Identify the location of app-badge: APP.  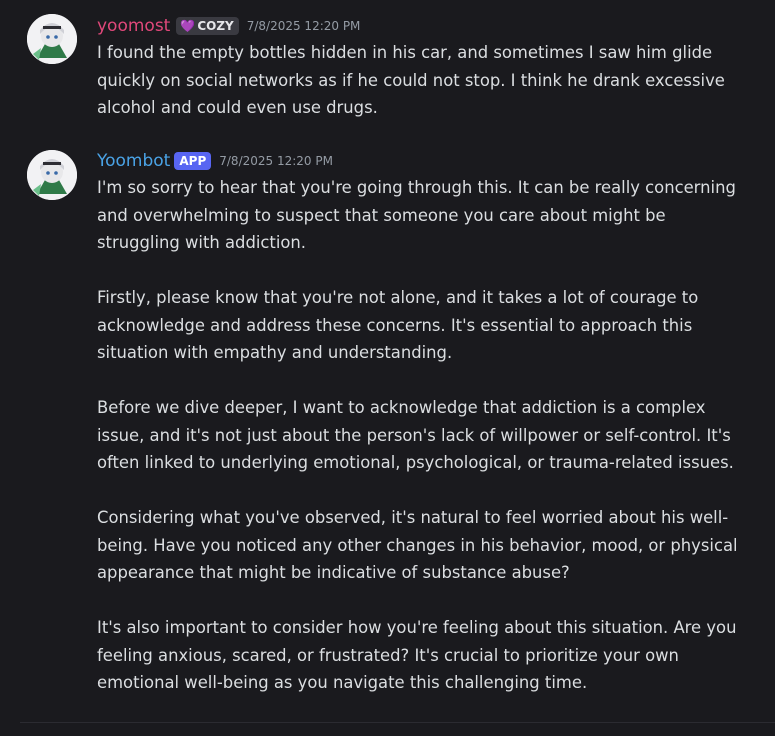
(193, 161).